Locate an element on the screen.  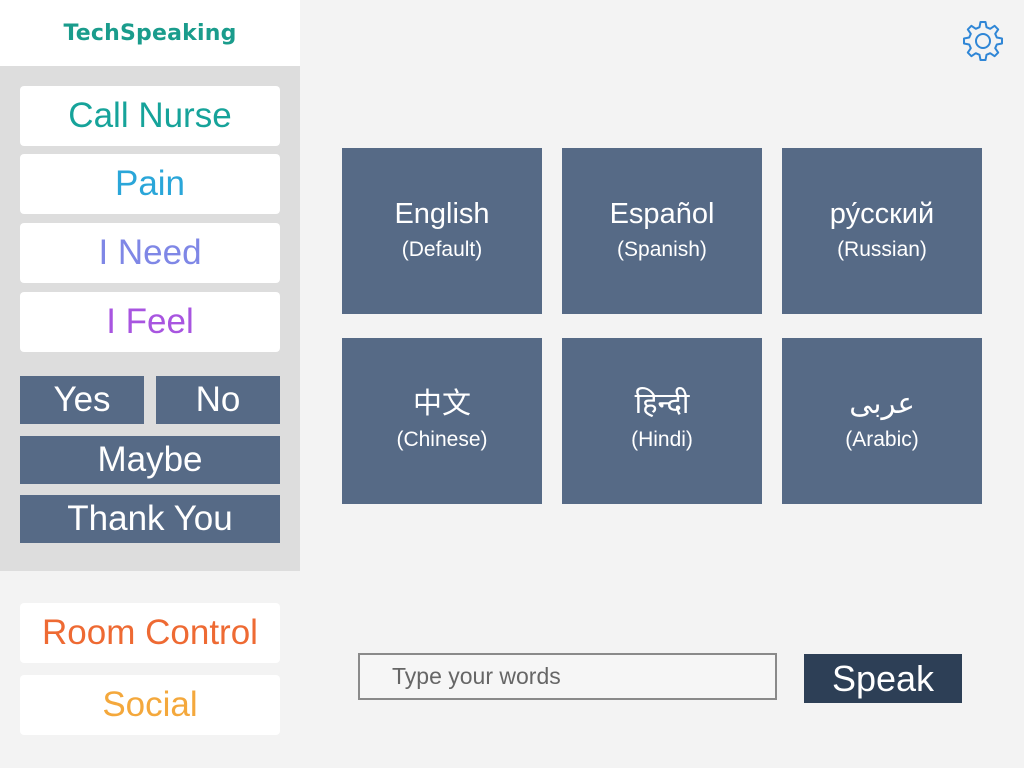
yes-button: Yes is located at coordinates (82, 400).